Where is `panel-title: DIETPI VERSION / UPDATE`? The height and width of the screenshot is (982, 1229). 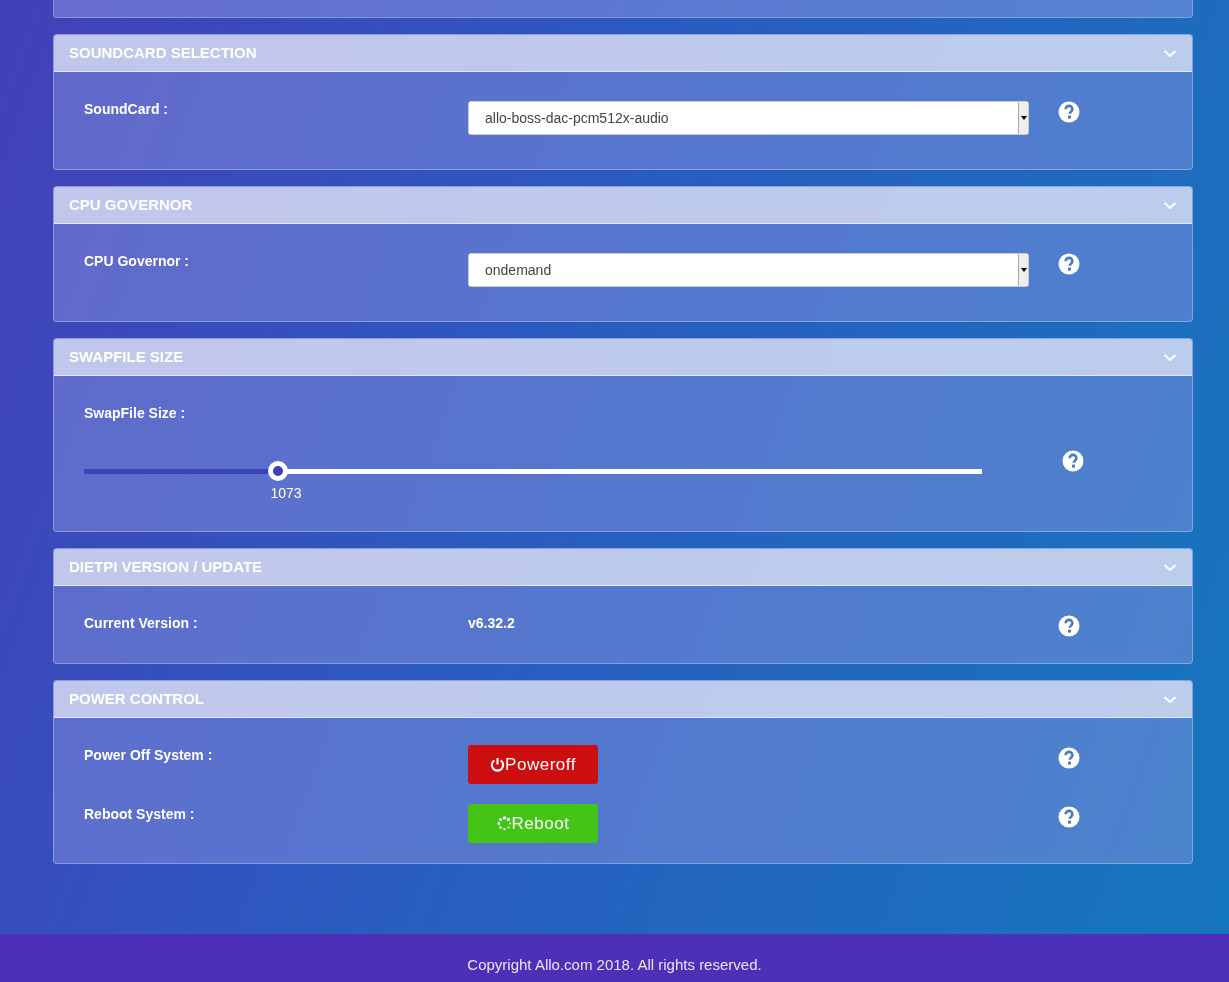 panel-title: DIETPI VERSION / UPDATE is located at coordinates (166, 566).